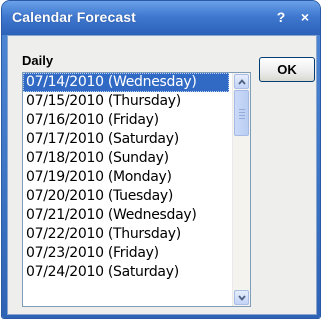  Describe the element at coordinates (126, 234) in the screenshot. I see `list-item: 07/22/2010 (Thursday)` at that location.